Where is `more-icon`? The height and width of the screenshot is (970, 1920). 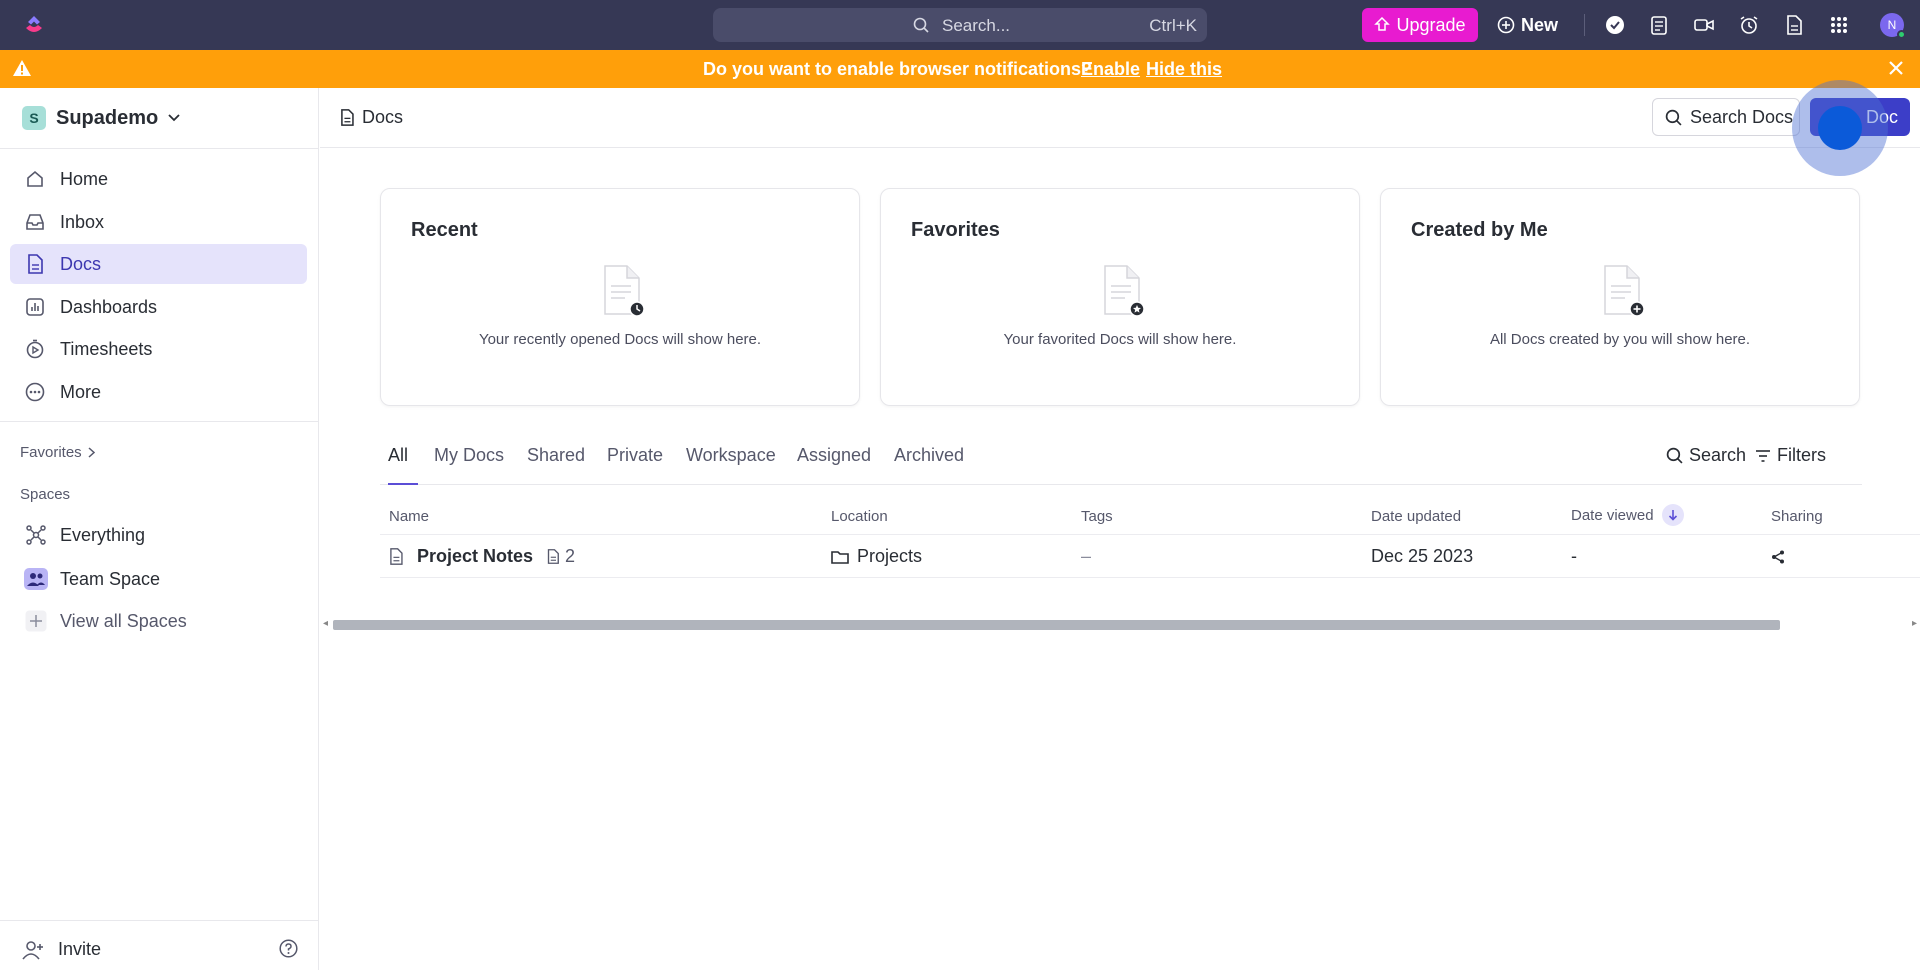 more-icon is located at coordinates (35, 392).